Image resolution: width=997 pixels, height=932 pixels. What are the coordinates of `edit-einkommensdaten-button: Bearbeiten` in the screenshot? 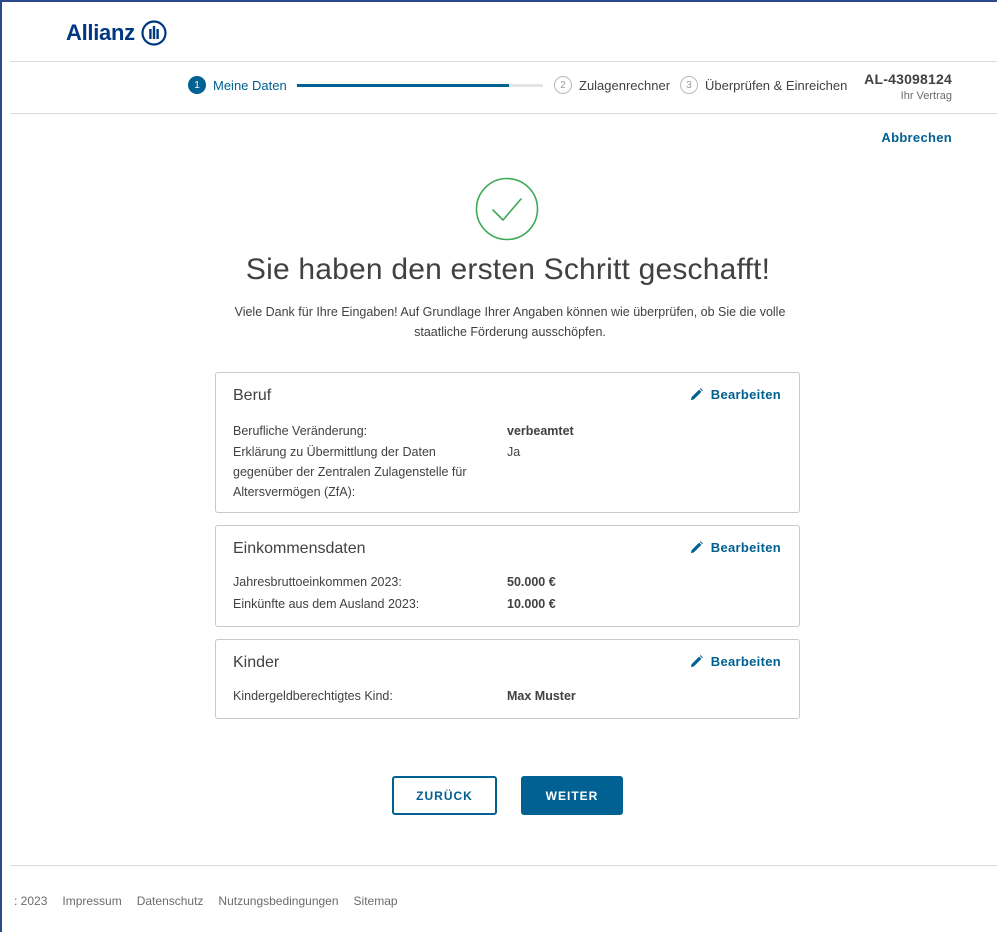 It's located at (735, 547).